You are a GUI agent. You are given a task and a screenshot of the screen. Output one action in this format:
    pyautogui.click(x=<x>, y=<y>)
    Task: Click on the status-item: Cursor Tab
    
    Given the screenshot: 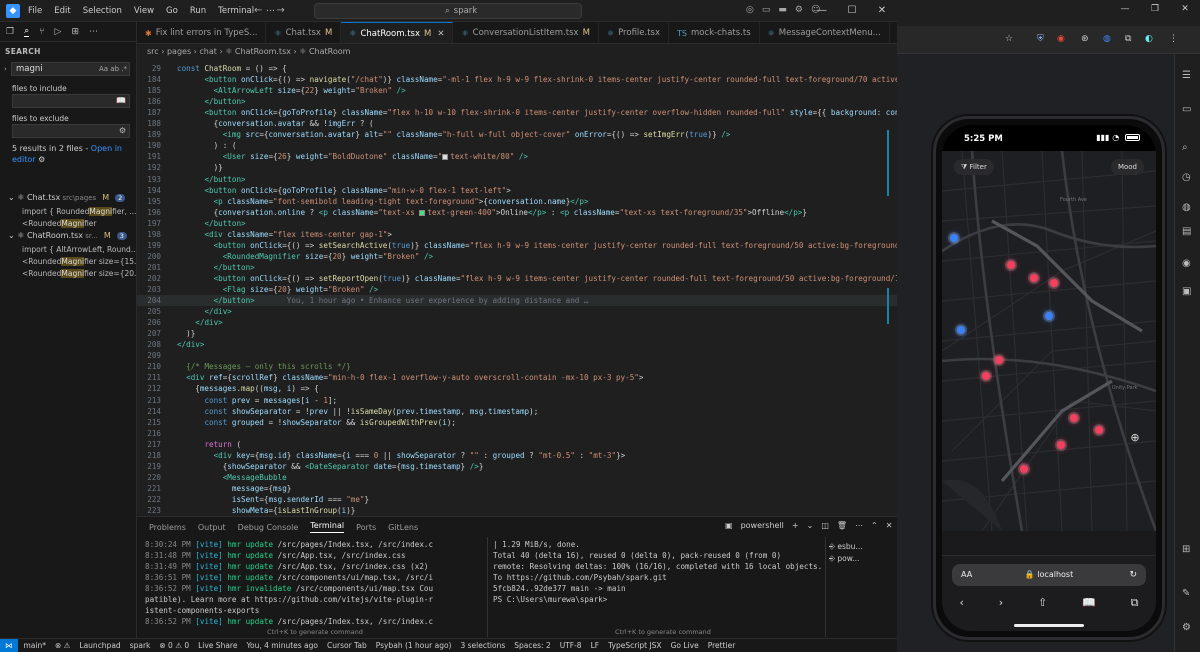 What is the action you would take?
    pyautogui.click(x=347, y=645)
    